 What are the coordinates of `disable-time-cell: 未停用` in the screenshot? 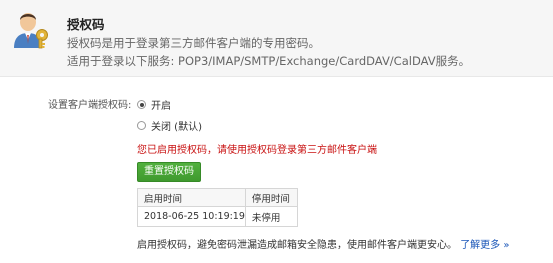 It's located at (271, 216).